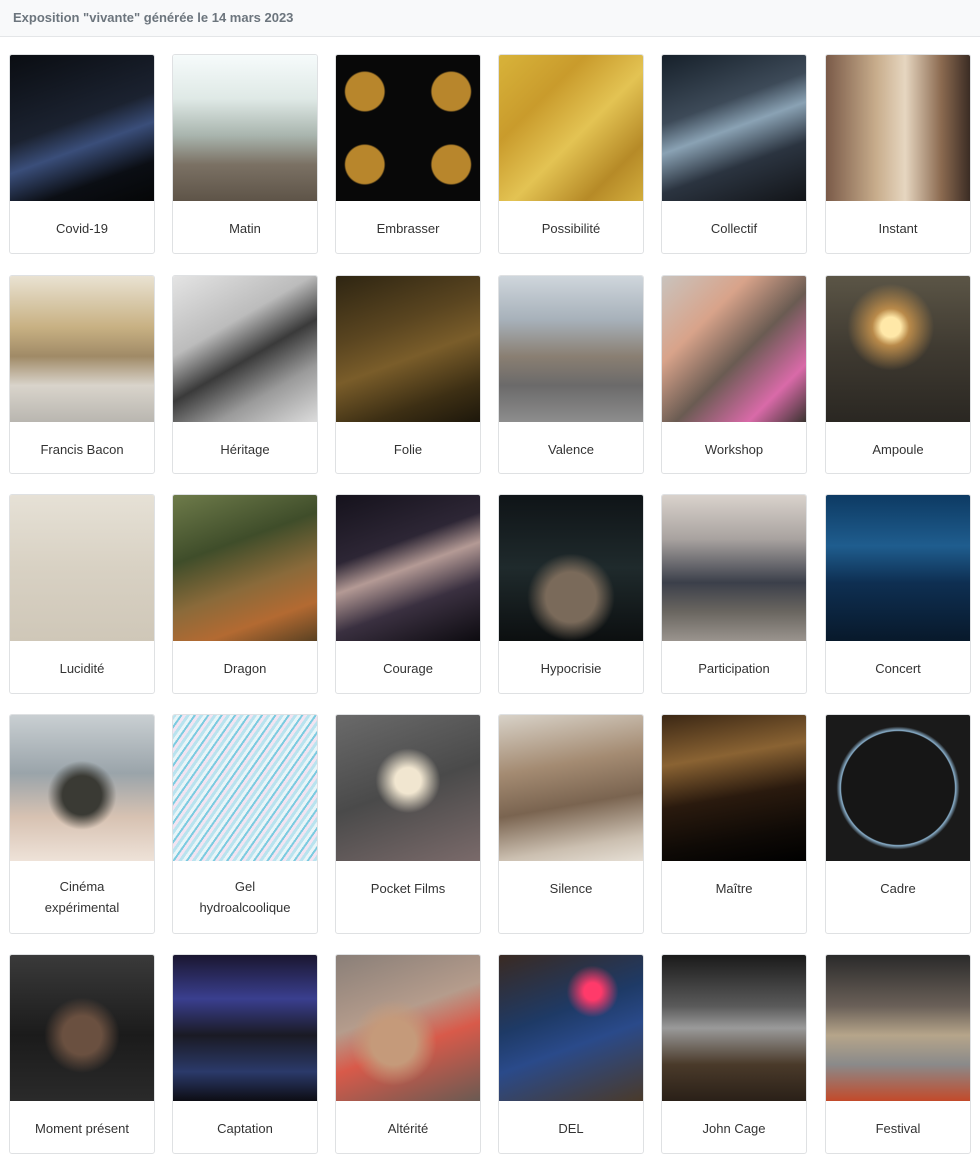 This screenshot has height=1158, width=980. I want to click on gallery-card: Dragon, so click(245, 594).